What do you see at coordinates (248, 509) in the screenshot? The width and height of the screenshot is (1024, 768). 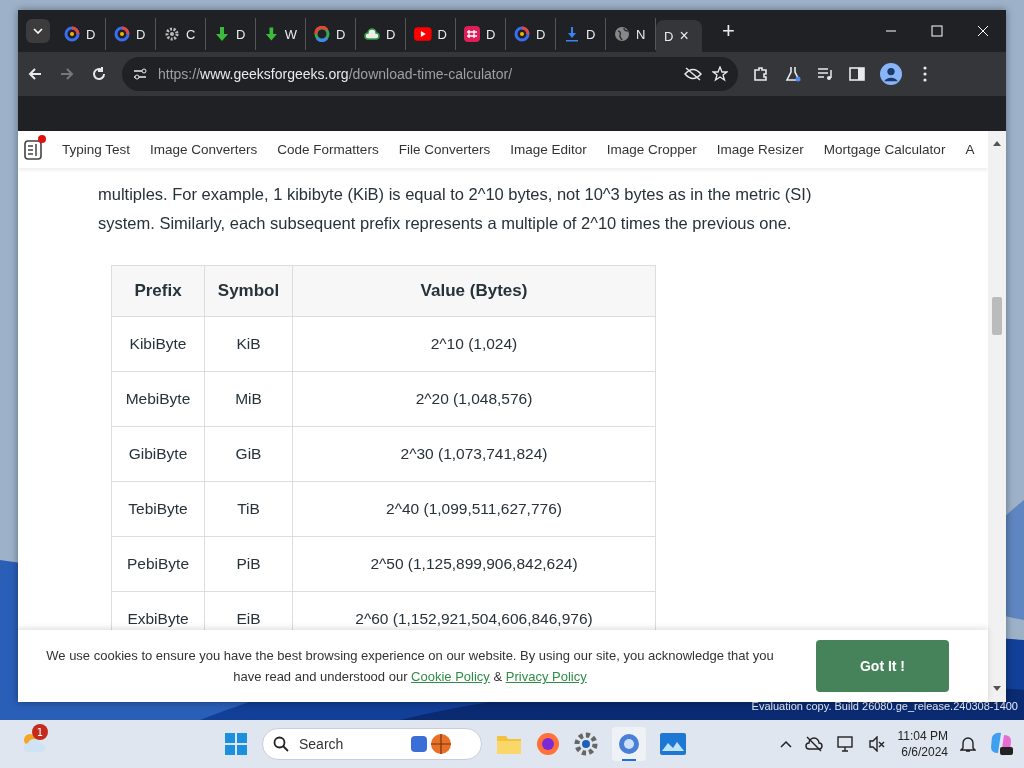 I see `table-cell: TiB` at bounding box center [248, 509].